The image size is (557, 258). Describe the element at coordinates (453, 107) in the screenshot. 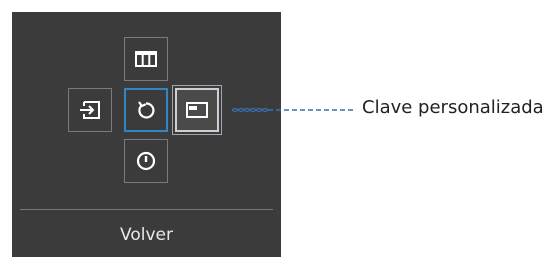

I see `custom-key-callout-label: Clave personalizada` at that location.